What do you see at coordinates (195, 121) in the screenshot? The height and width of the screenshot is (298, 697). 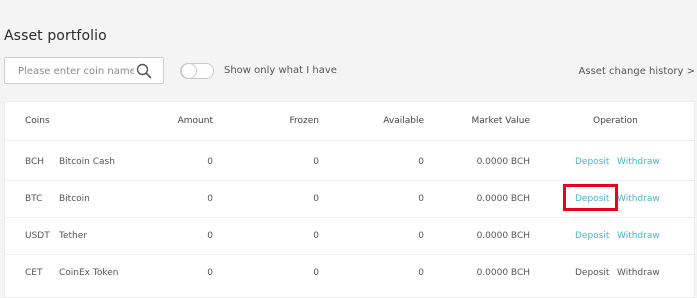 I see `header-amount: Amount` at bounding box center [195, 121].